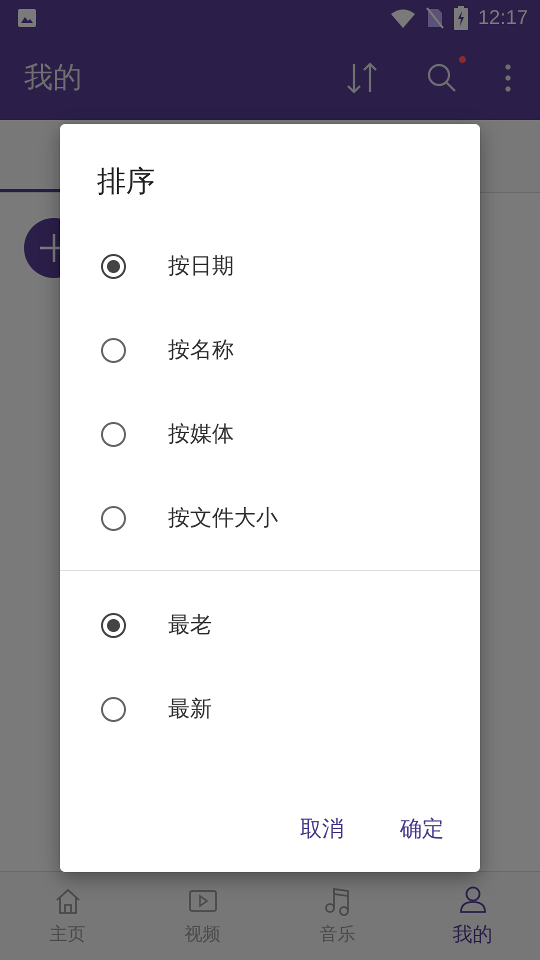 Image resolution: width=540 pixels, height=960 pixels. Describe the element at coordinates (270, 434) in the screenshot. I see `sort-option: 按媒体` at that location.